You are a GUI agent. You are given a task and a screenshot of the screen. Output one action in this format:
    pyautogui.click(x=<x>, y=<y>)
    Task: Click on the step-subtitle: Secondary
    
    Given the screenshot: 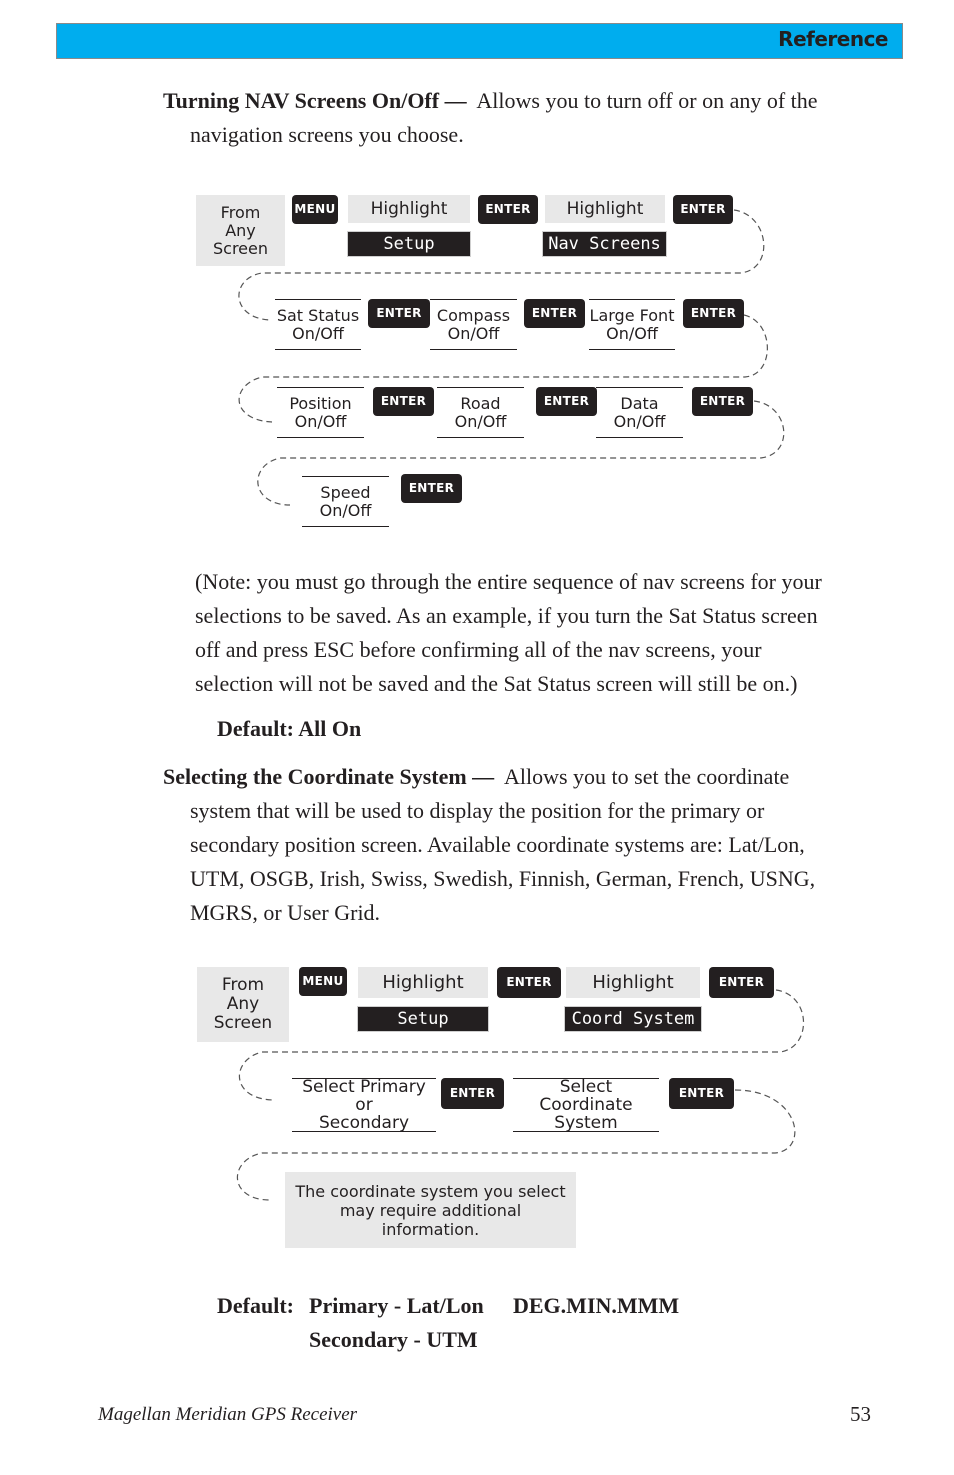 What is the action you would take?
    pyautogui.click(x=364, y=1123)
    